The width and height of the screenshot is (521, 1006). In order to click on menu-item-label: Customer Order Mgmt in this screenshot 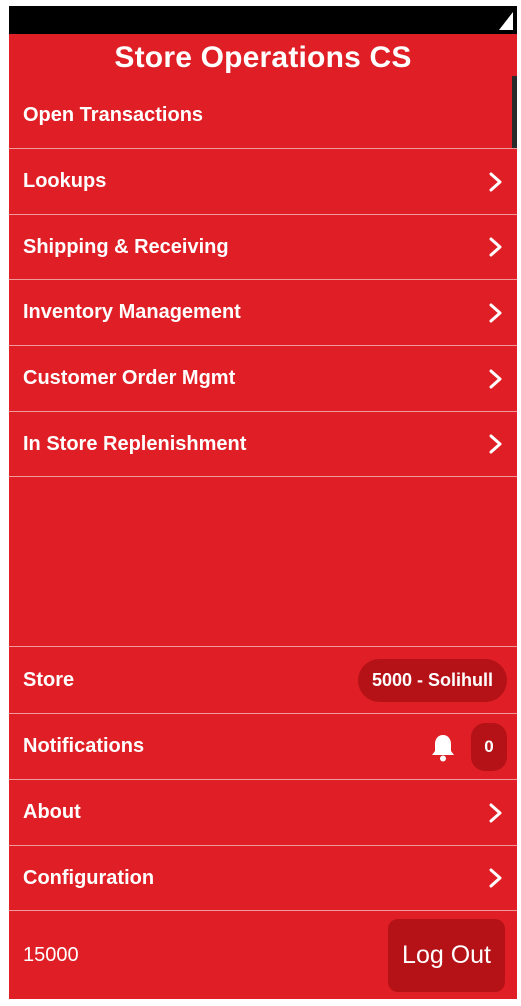, I will do `click(129, 378)`.